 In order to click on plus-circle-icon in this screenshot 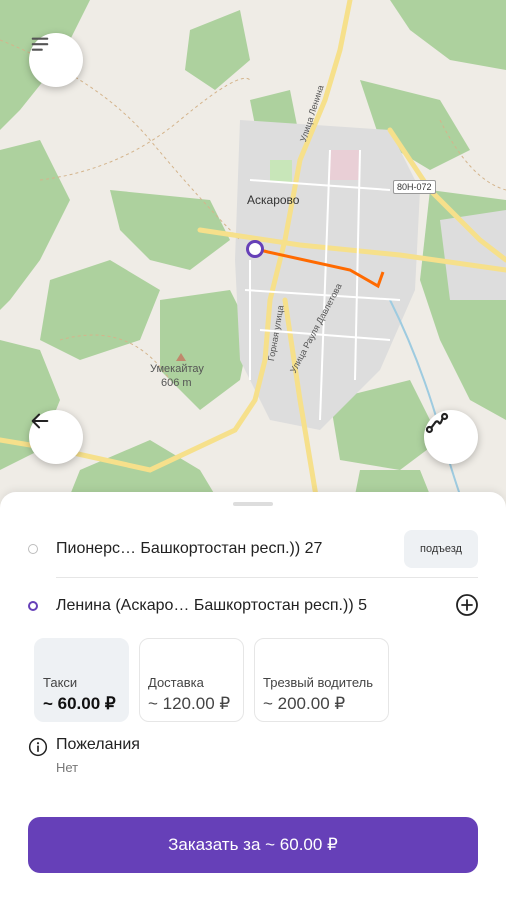, I will do `click(467, 605)`.